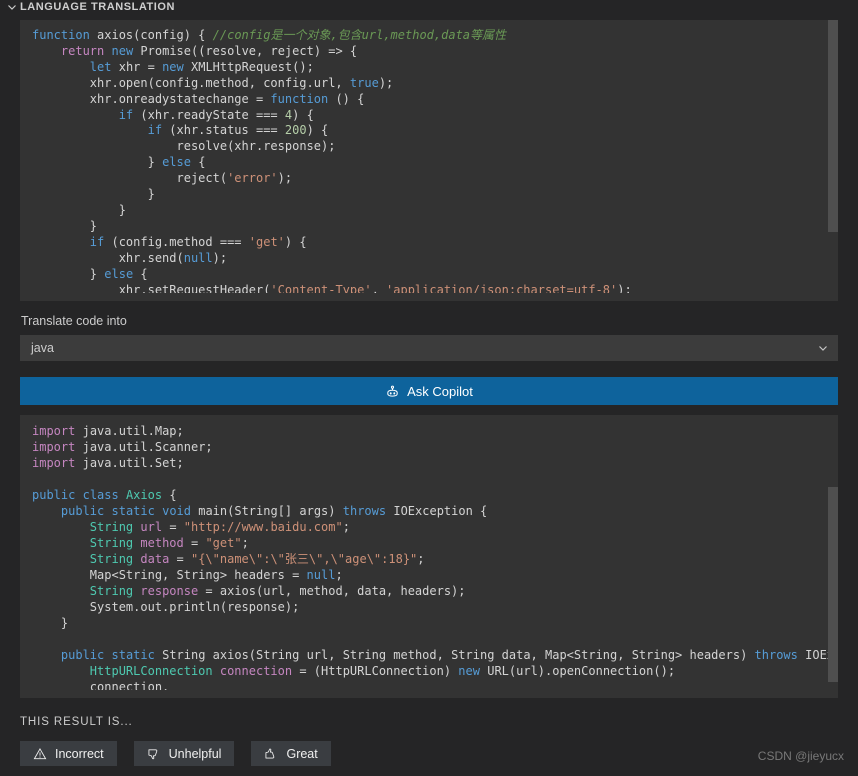 The height and width of the screenshot is (776, 858). I want to click on section-header: LANGUAGE TRANSLATION, so click(429, 9).